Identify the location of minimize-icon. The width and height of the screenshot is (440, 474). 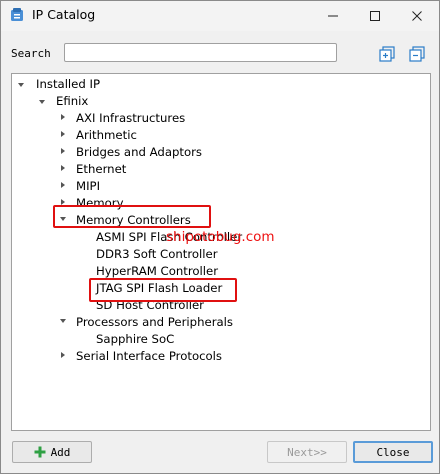
(333, 16).